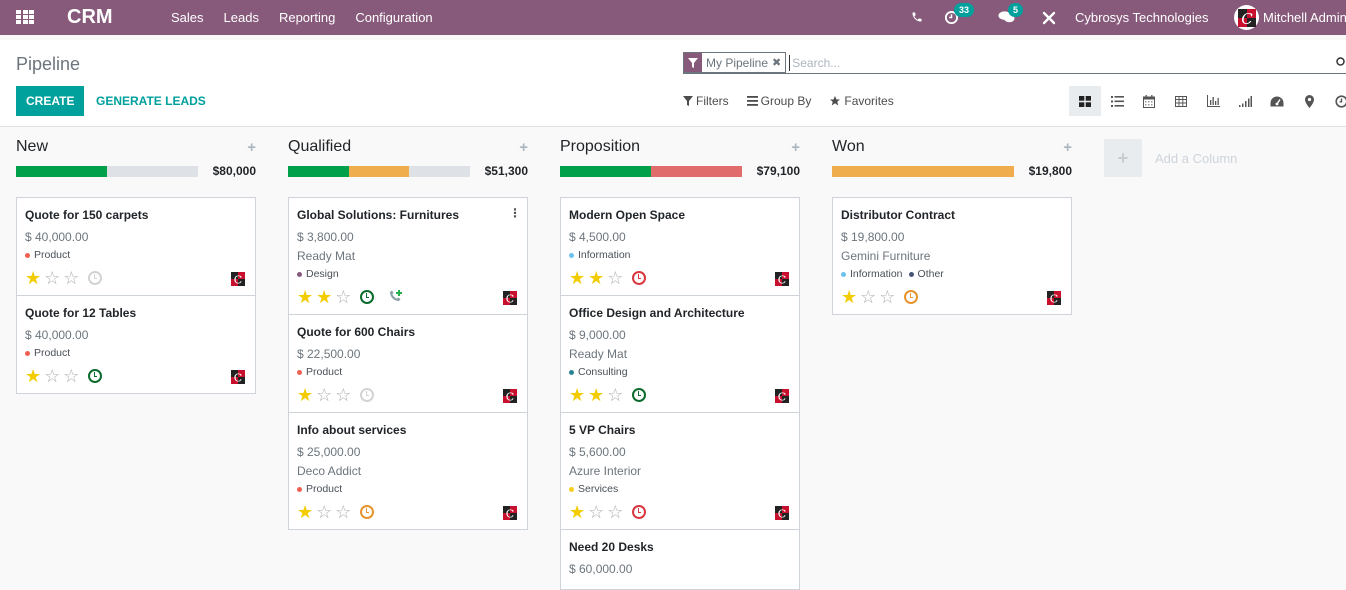 This screenshot has height=590, width=1346. Describe the element at coordinates (600, 147) in the screenshot. I see `column-title: Proposition` at that location.